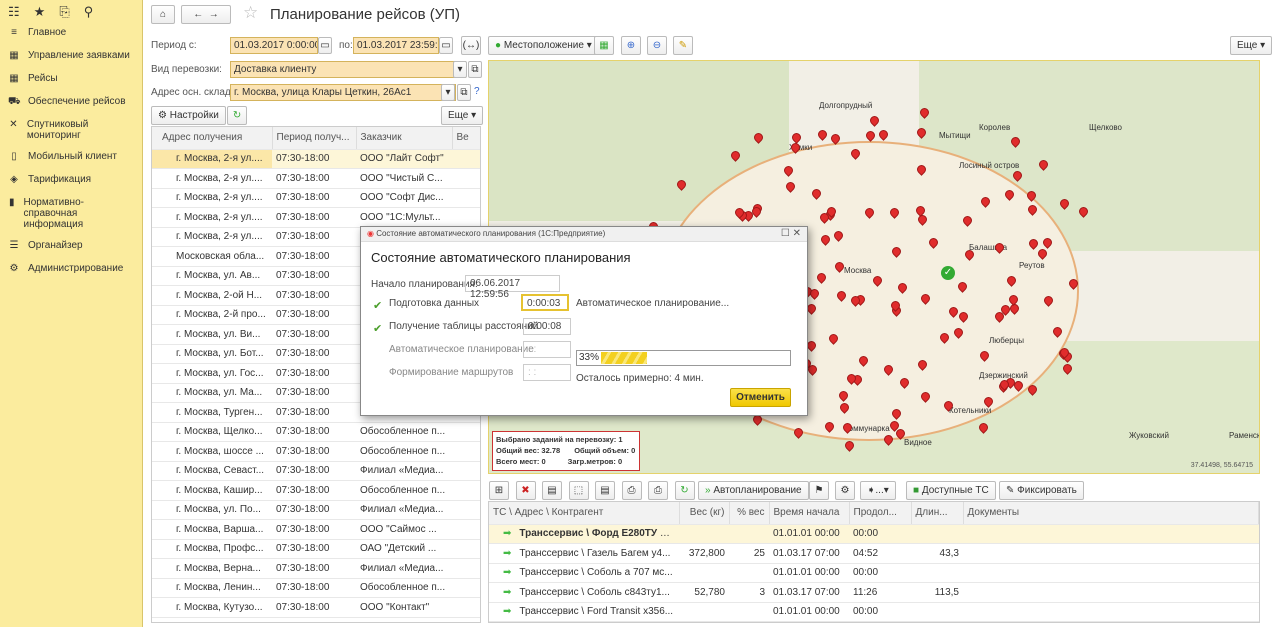 The image size is (1276, 627). I want to click on more-button: Еще ▾, so click(462, 115).